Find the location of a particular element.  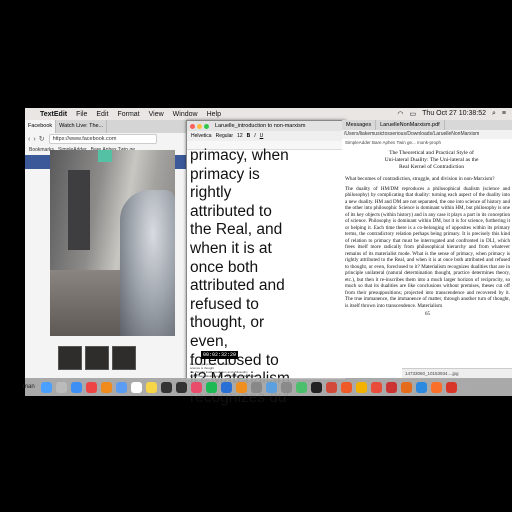

app-7-icon is located at coordinates (181, 387).